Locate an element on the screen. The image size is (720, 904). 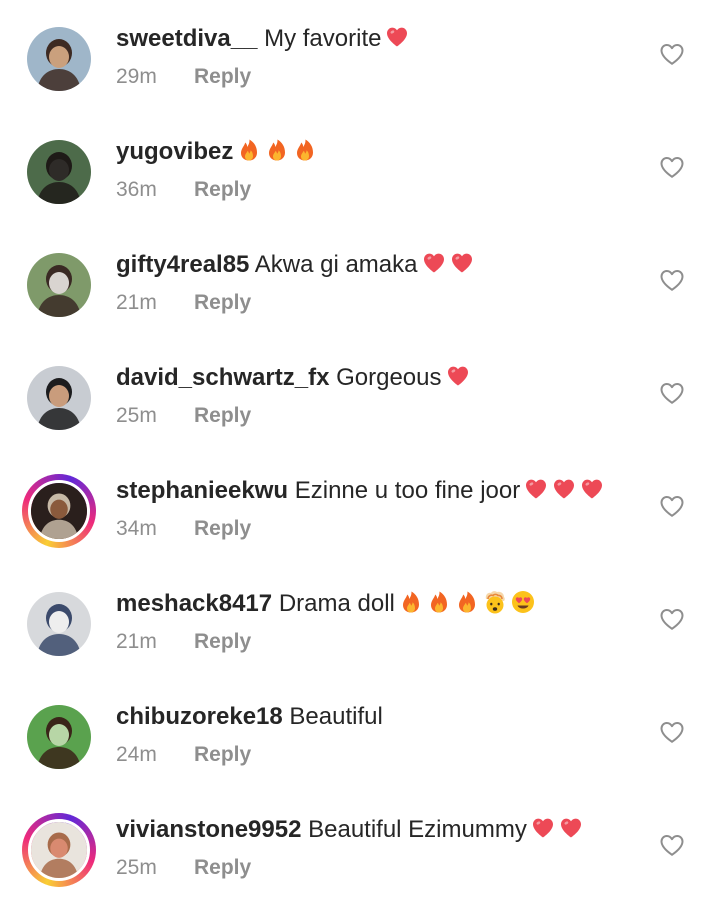
comment-row: david_schwartz_fx Gorgeous 25m Reply is located at coordinates (360, 395).